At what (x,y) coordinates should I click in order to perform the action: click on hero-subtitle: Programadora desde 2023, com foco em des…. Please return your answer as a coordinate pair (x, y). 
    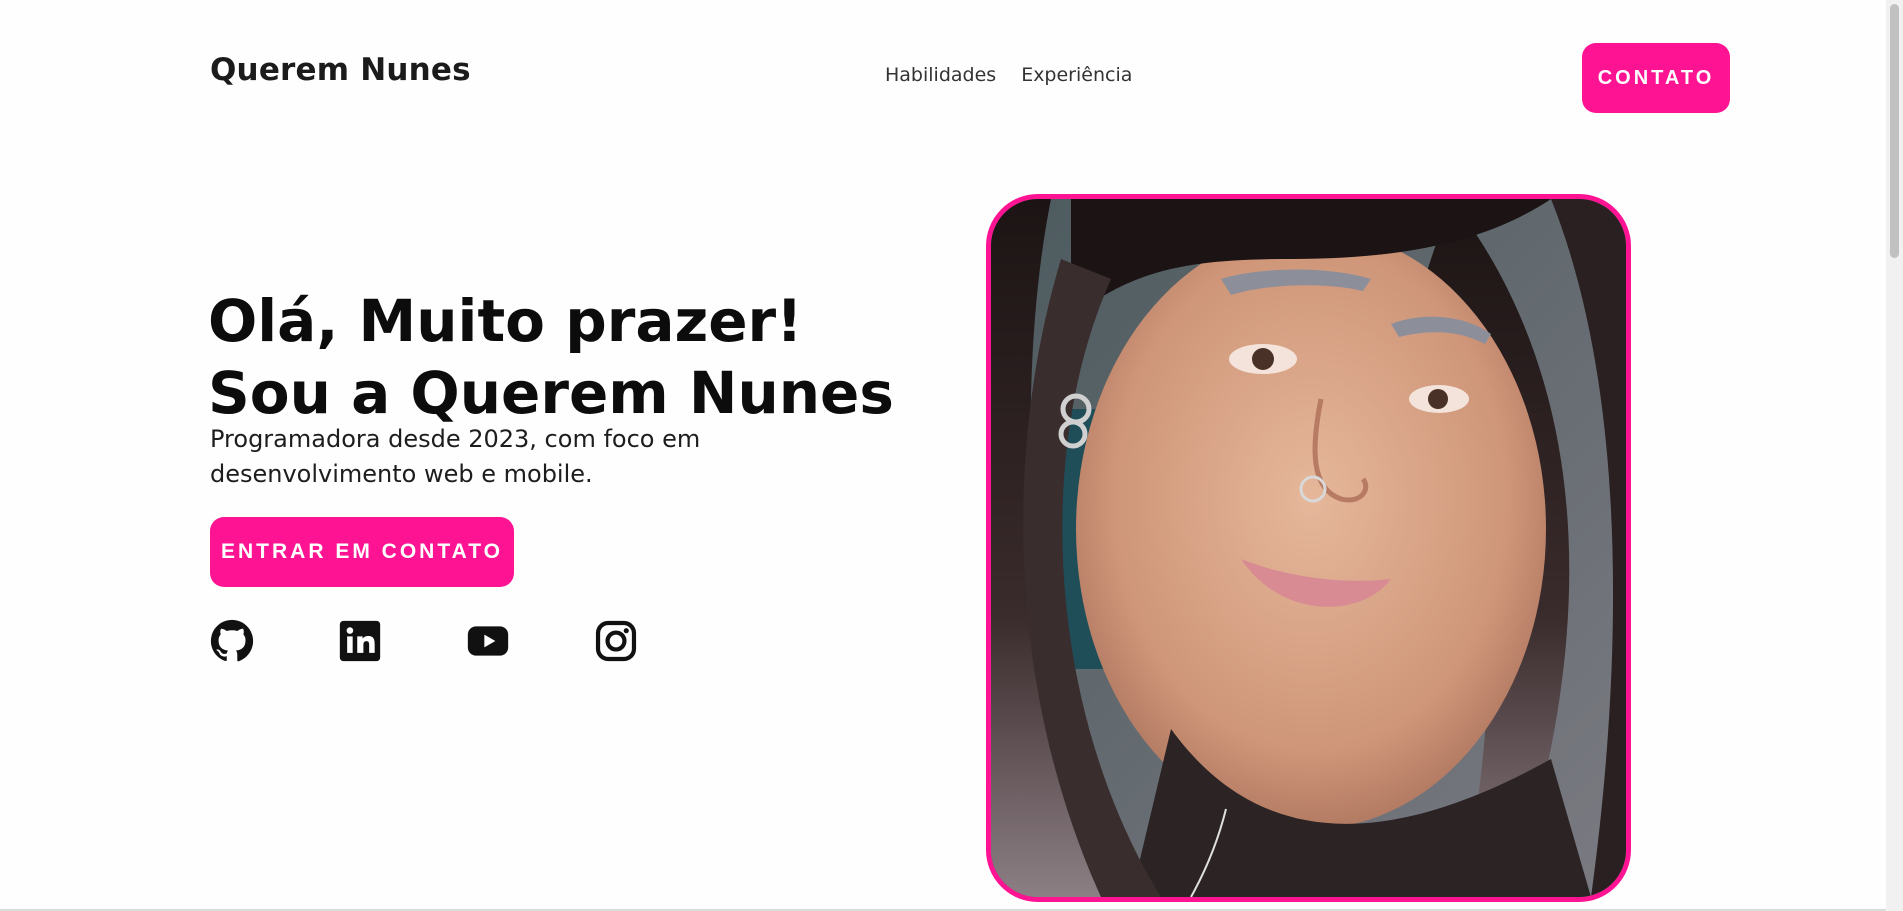
    Looking at the image, I should click on (455, 456).